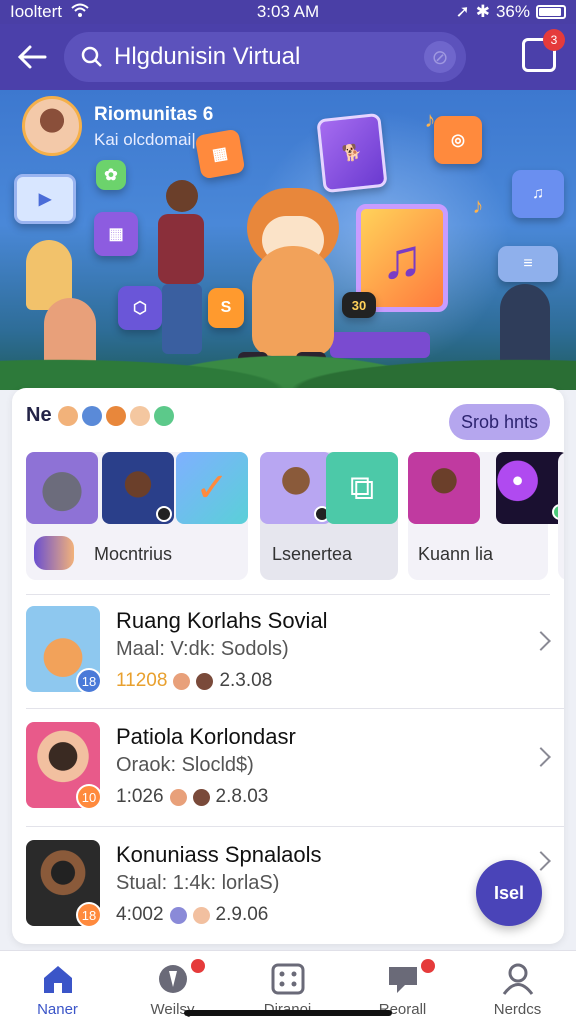 The image size is (576, 1024). Describe the element at coordinates (140, 796) in the screenshot. I see `room-count: 1:026` at that location.